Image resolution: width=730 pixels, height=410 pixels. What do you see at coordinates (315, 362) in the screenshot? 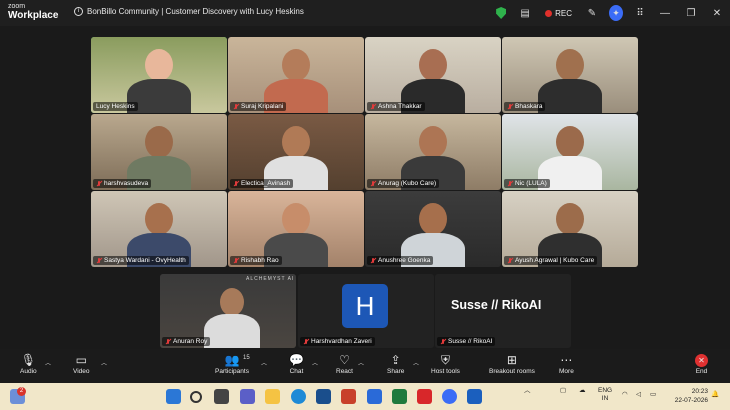
I see `chat-options-chevron-icon: ︿` at bounding box center [315, 362].